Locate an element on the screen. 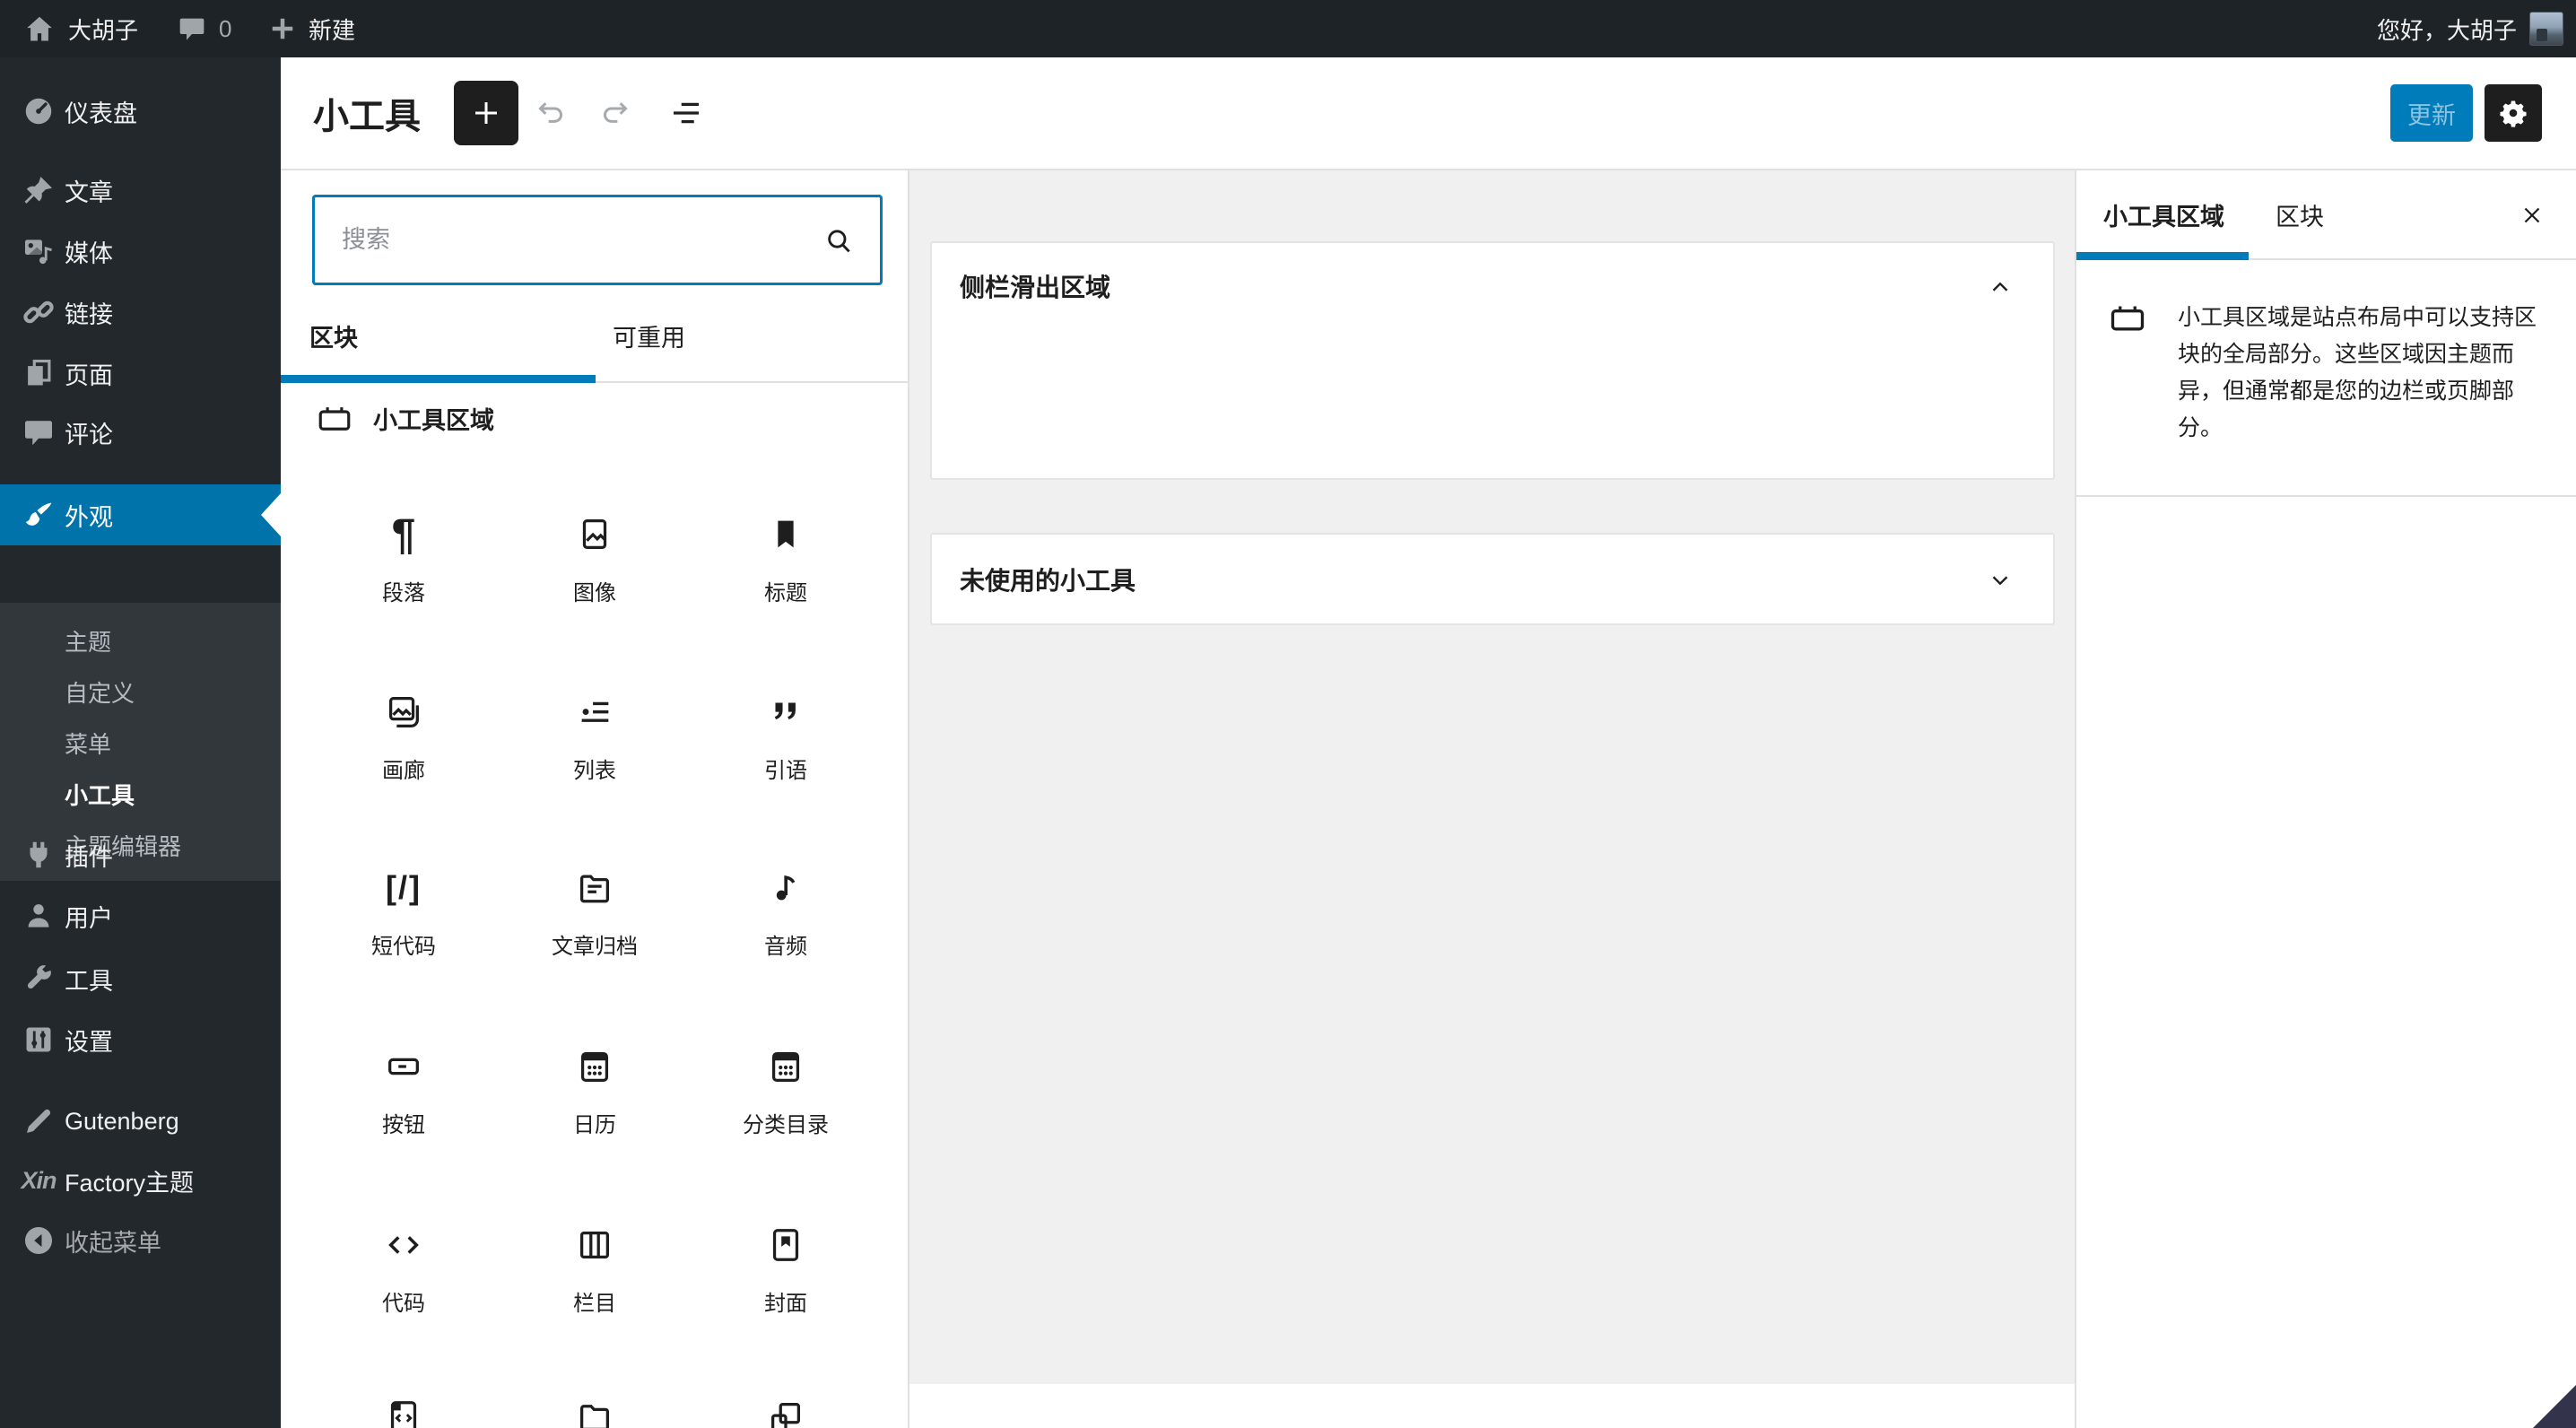 The image size is (2576, 1428). settings-gear-button is located at coordinates (2513, 113).